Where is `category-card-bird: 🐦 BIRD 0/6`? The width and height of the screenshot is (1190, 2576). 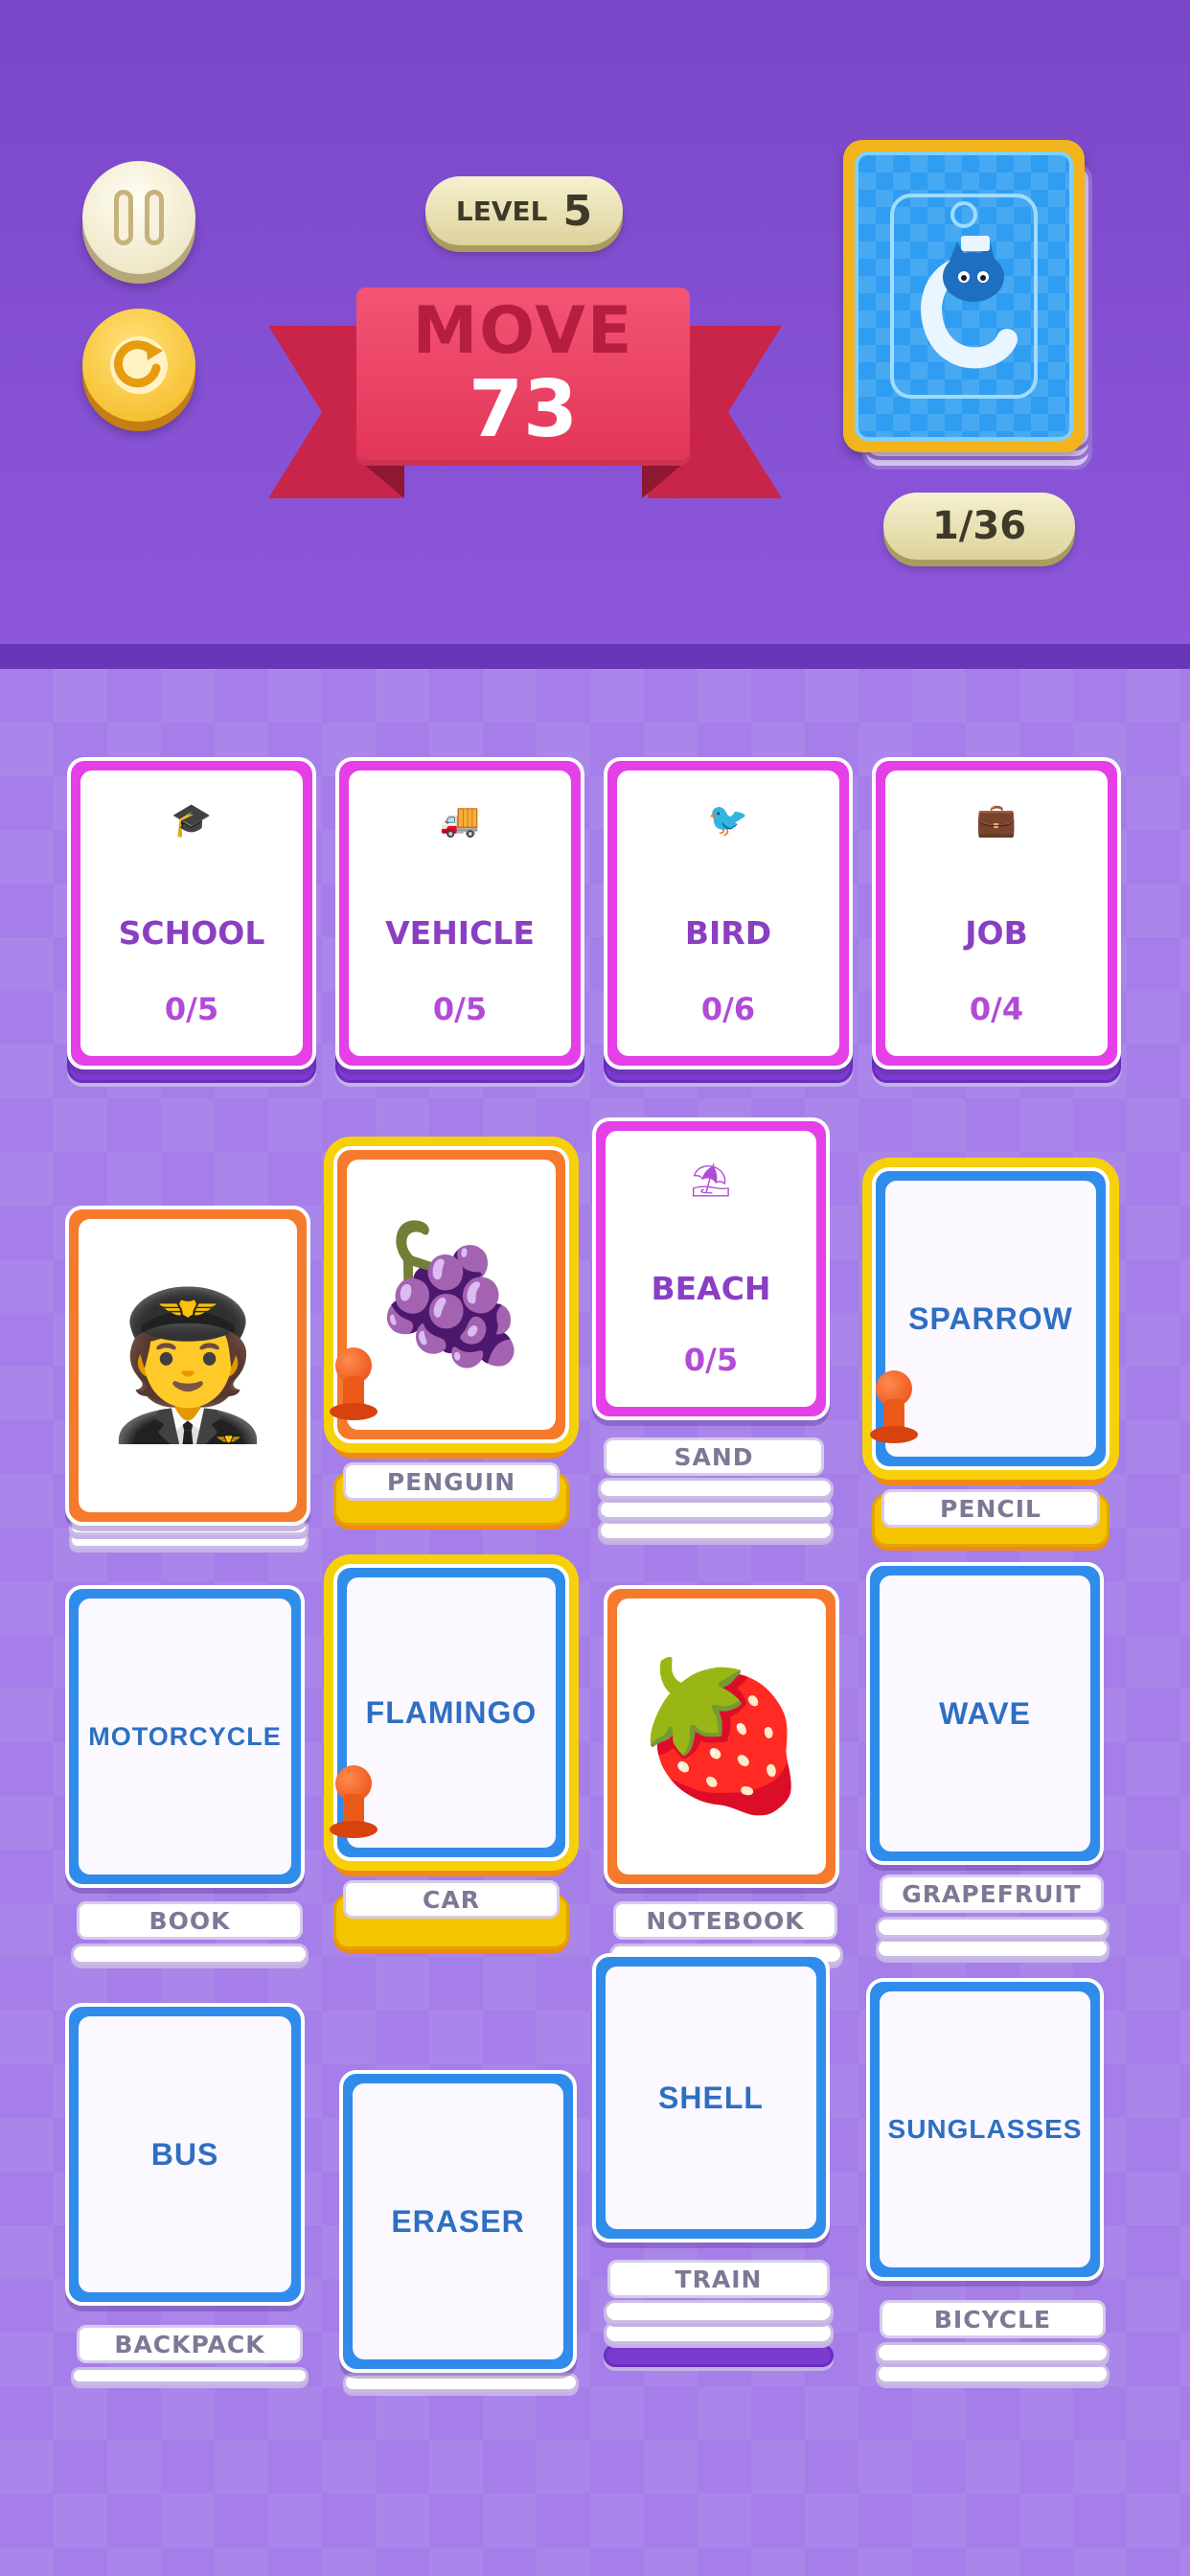
category-card-bird: 🐦 BIRD 0/6 is located at coordinates (729, 913).